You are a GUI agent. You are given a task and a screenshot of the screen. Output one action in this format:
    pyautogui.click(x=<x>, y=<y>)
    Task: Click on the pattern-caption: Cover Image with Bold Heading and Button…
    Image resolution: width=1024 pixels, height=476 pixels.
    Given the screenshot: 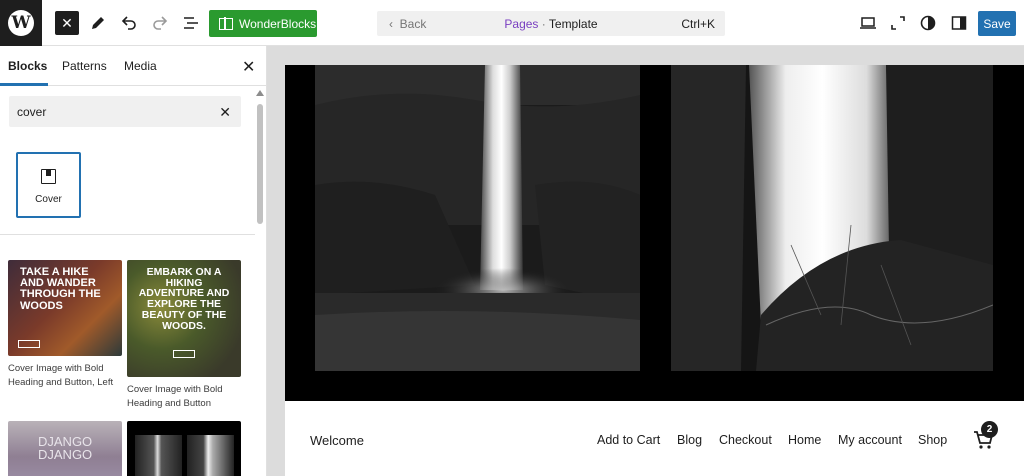 What is the action you would take?
    pyautogui.click(x=66, y=376)
    